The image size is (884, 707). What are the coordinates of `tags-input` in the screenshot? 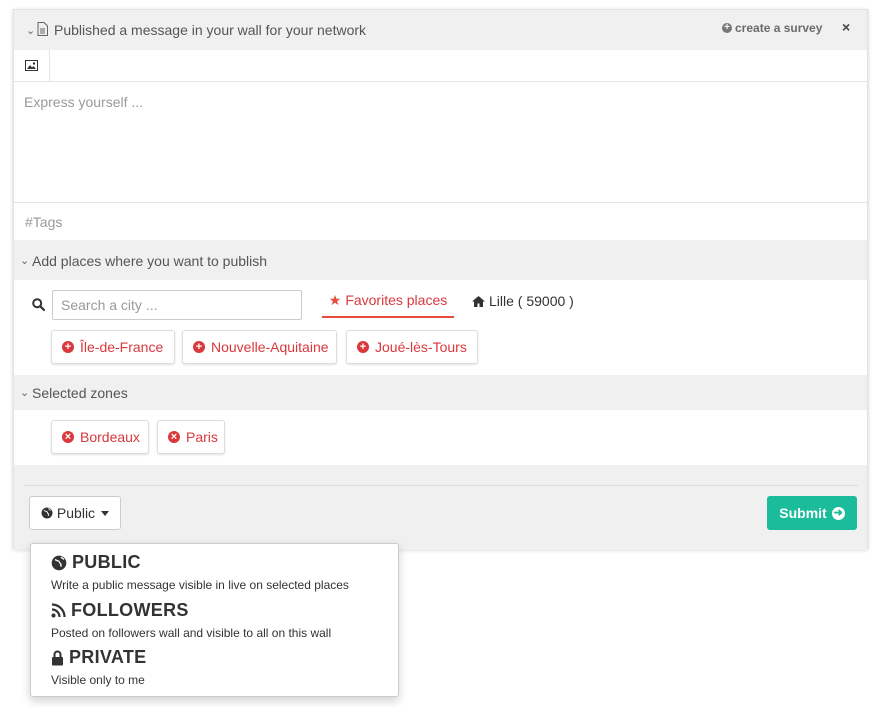 It's located at (440, 221).